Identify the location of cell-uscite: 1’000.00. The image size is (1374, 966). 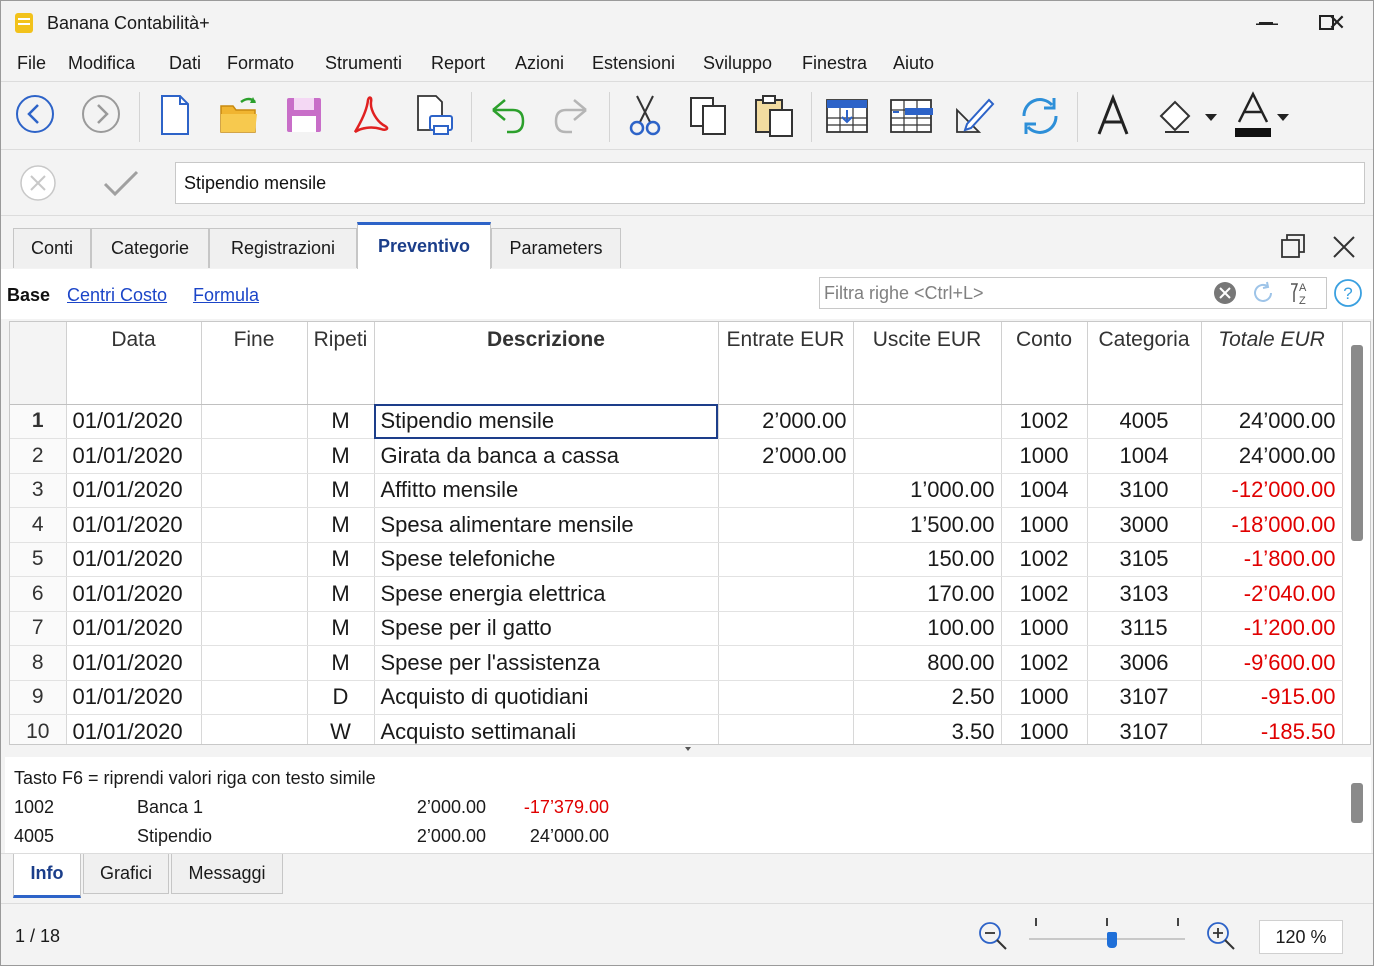
(927, 490).